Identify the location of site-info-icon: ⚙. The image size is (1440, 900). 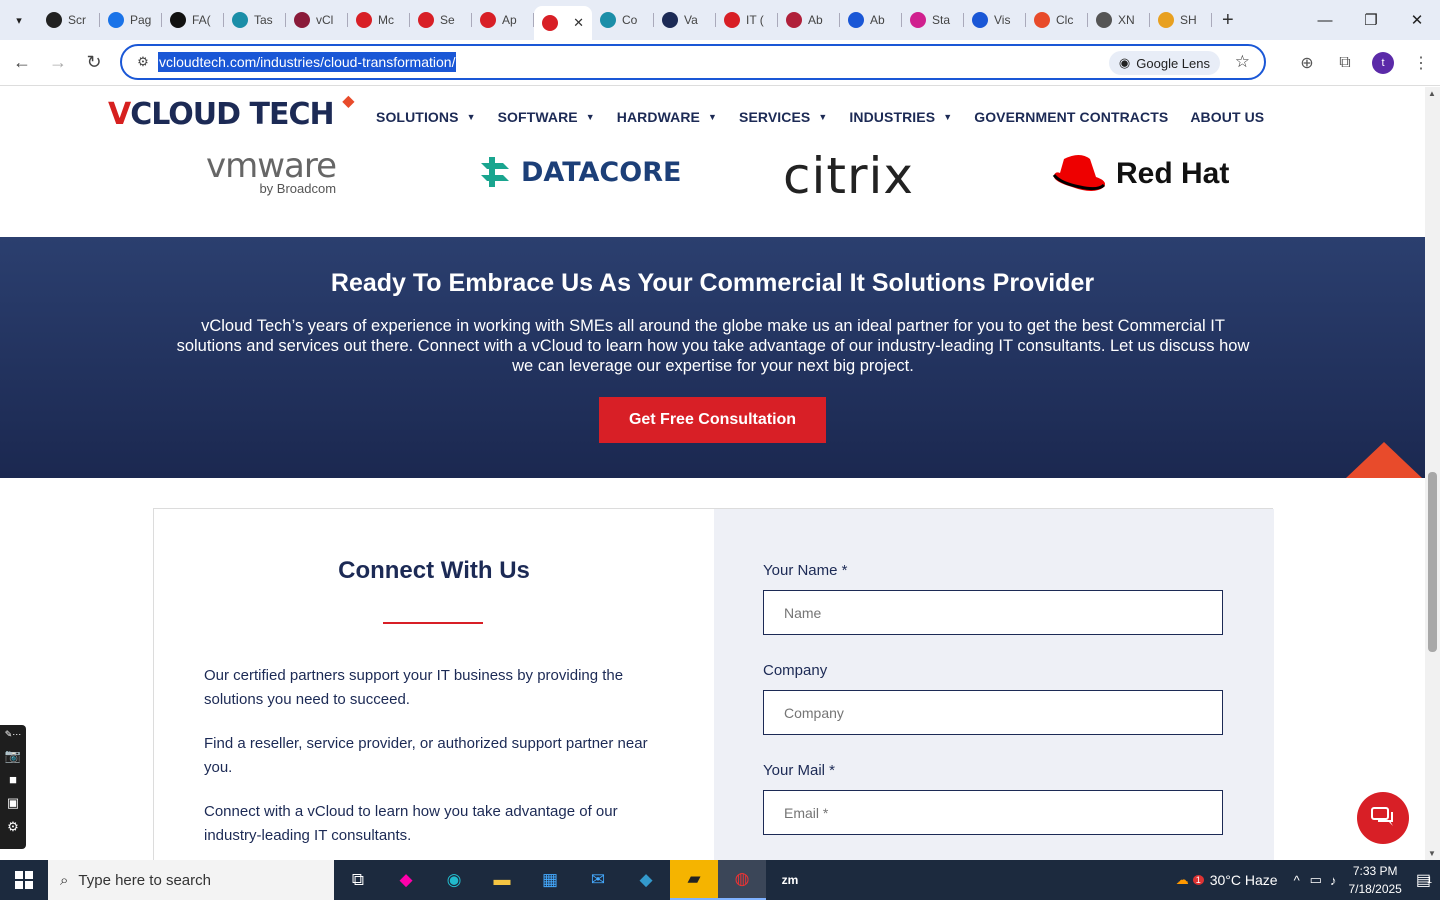
(143, 62).